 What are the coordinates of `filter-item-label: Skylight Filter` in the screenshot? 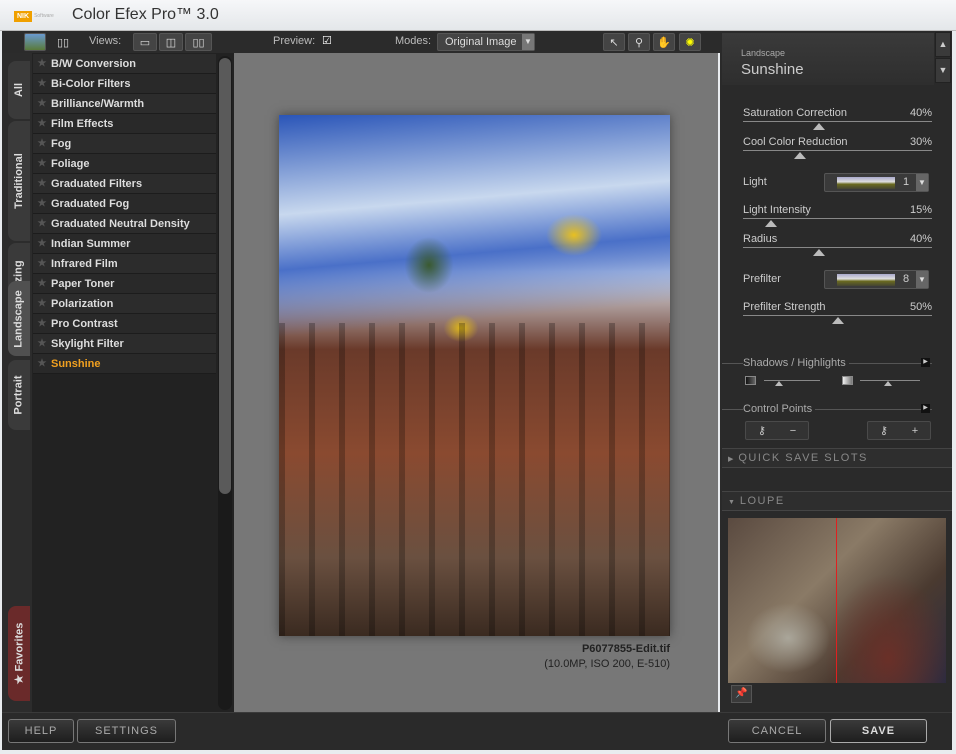 It's located at (87, 343).